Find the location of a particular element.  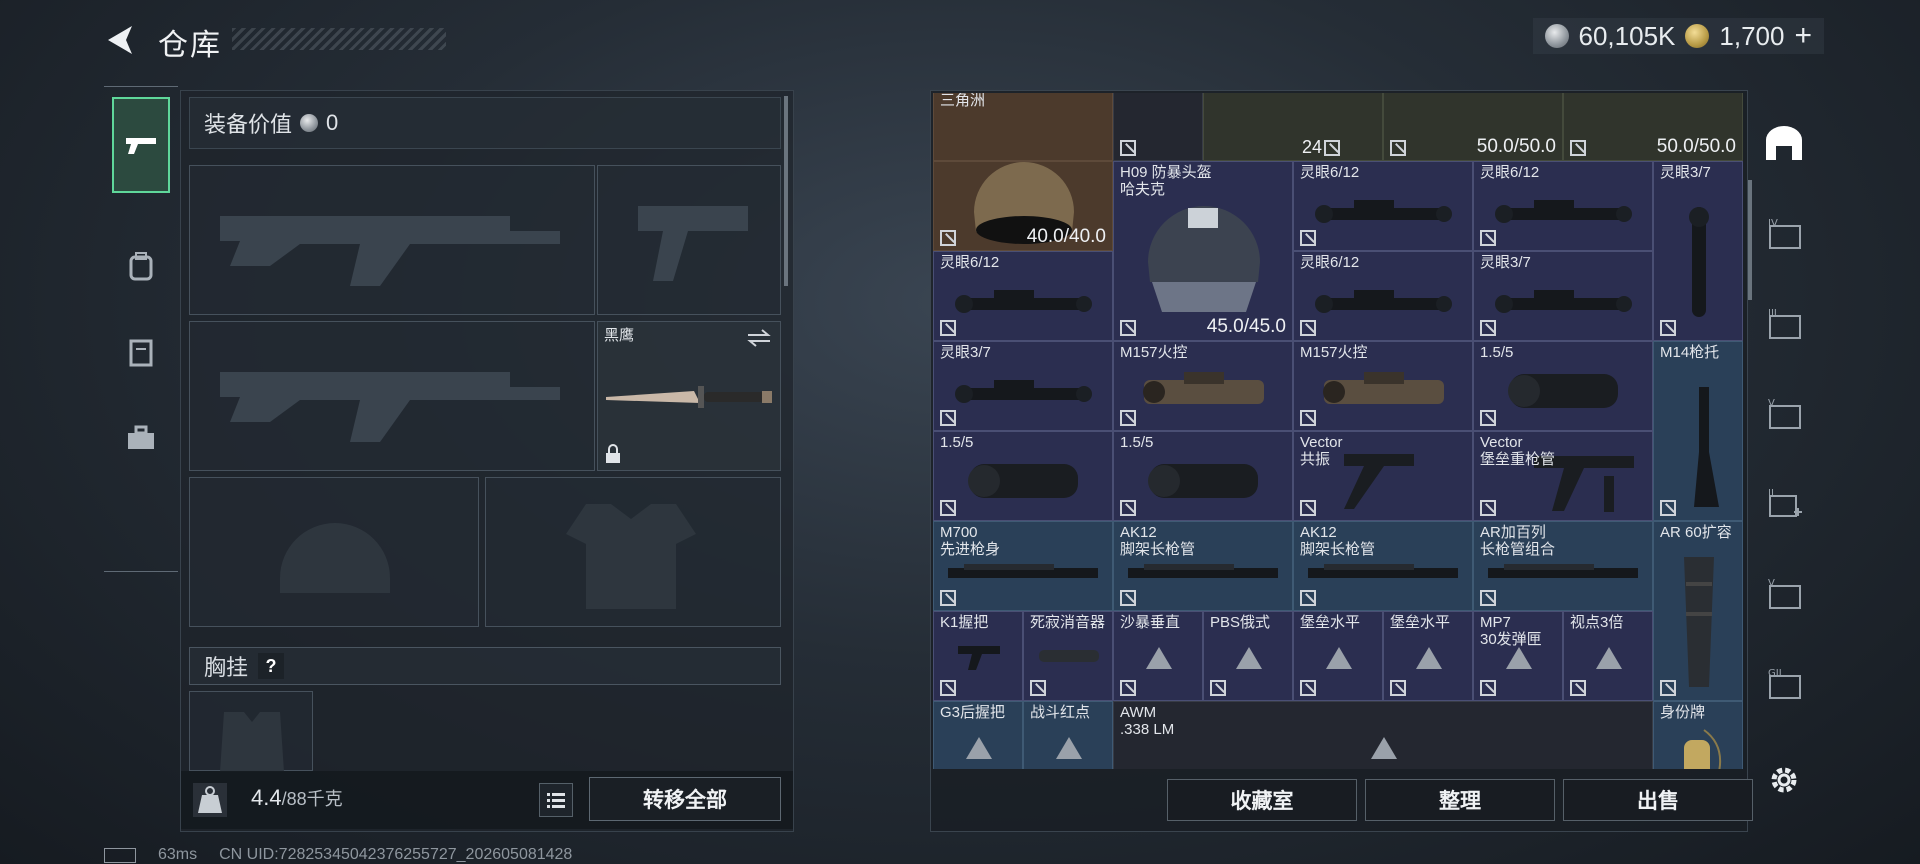

back-arrow-icon is located at coordinates (120, 40).